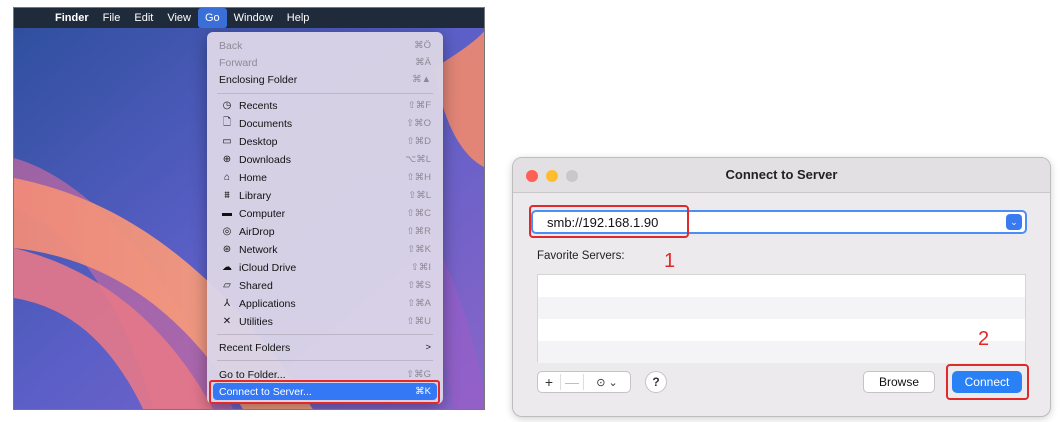 The image size is (1063, 422). I want to click on menu-item-shortcut: ⇧⌘D, so click(418, 141).